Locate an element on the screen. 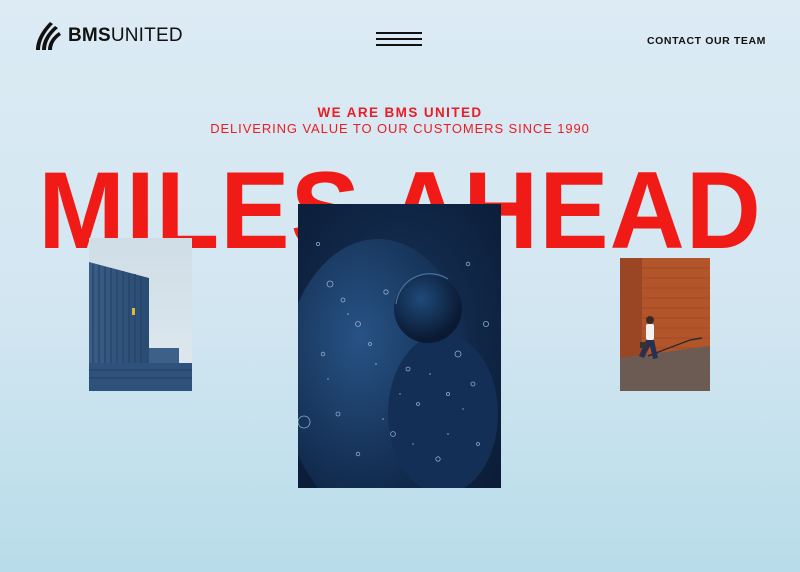  brand-logo: BMSUNITED is located at coordinates (108, 36).